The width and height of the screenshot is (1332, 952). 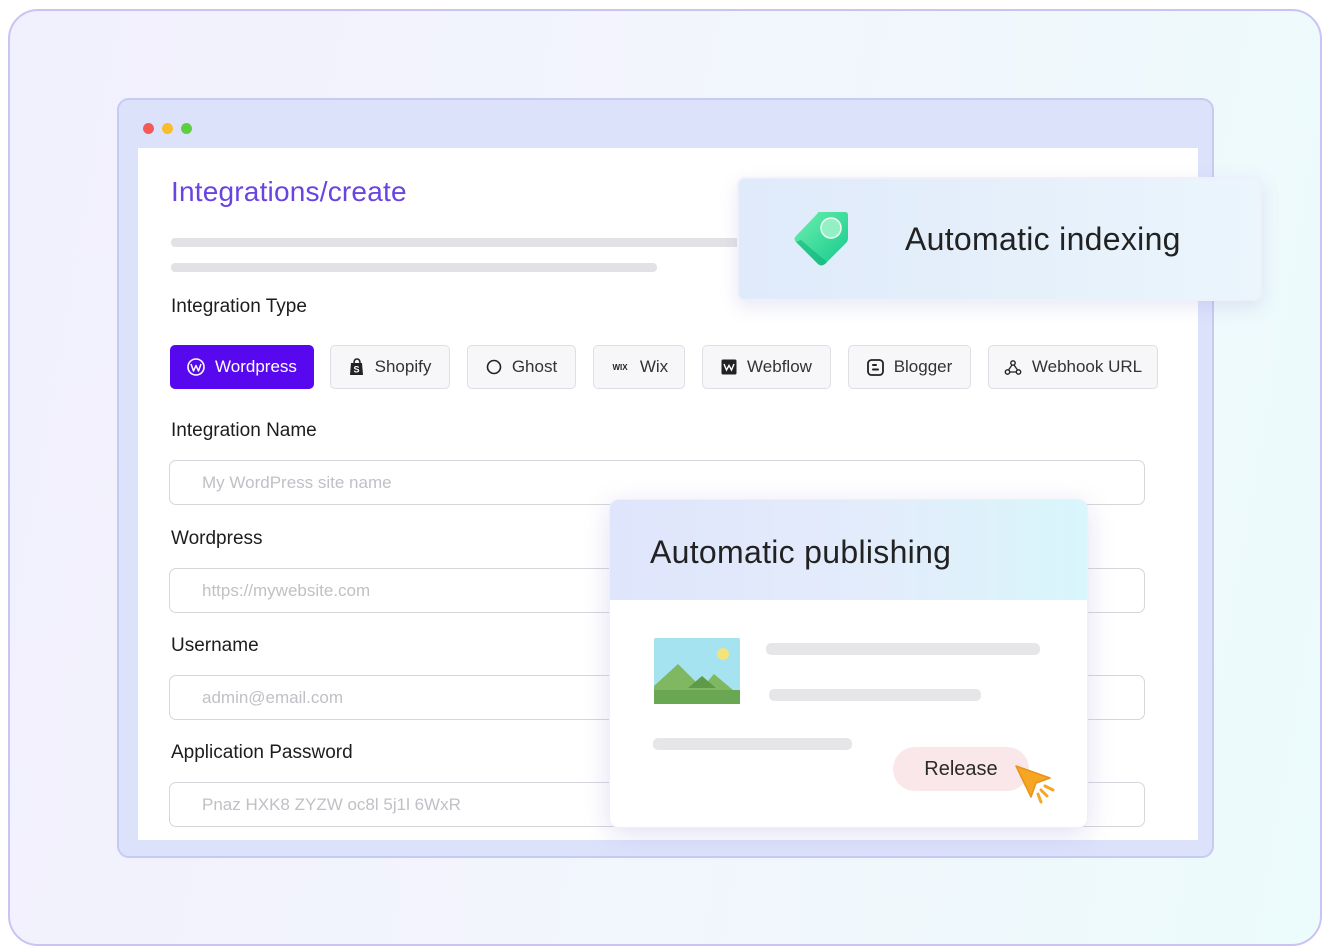 I want to click on shopify-icon: S, so click(x=357, y=367).